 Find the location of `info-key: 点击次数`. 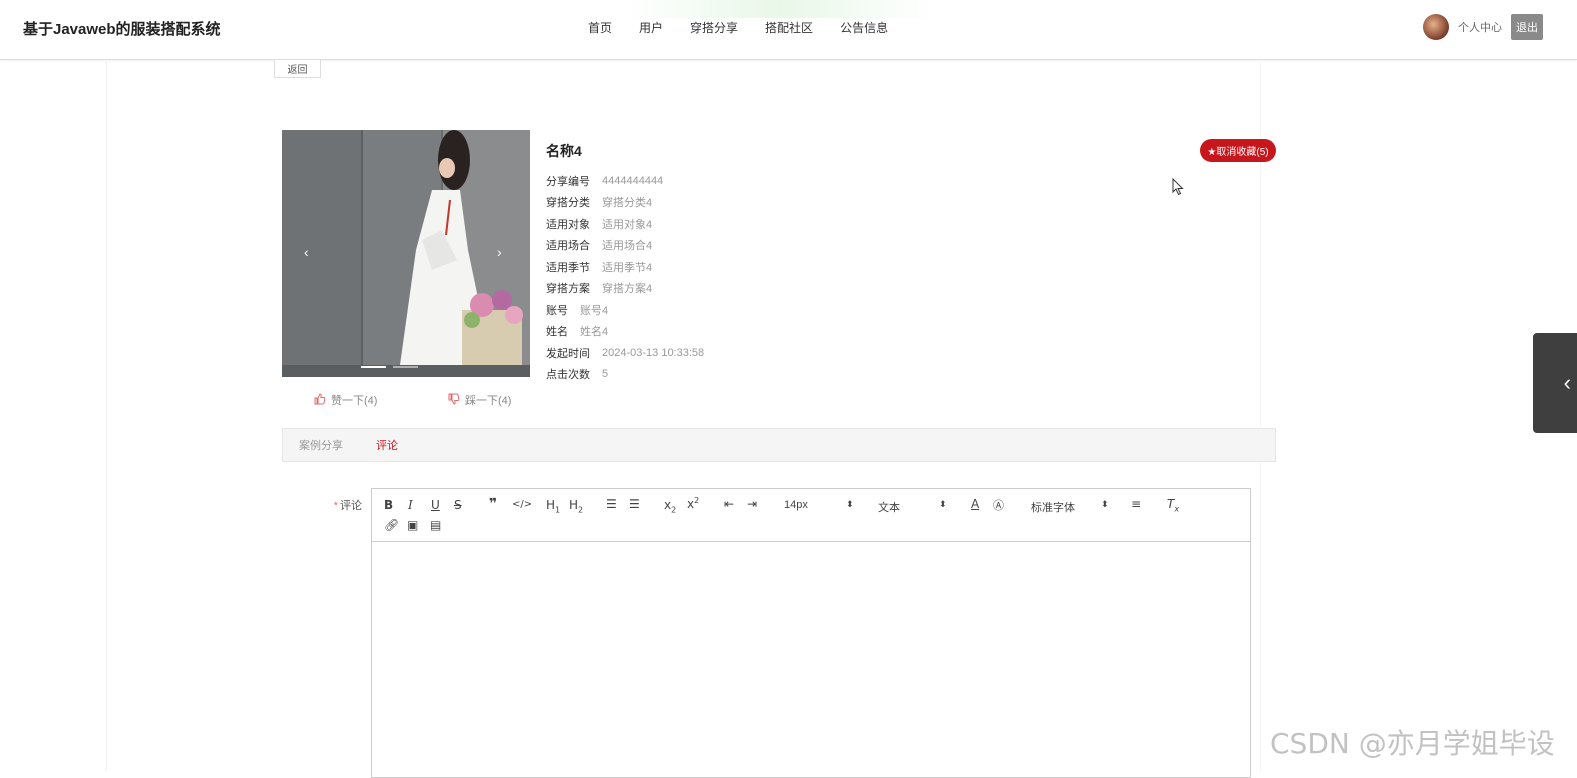

info-key: 点击次数 is located at coordinates (568, 375).